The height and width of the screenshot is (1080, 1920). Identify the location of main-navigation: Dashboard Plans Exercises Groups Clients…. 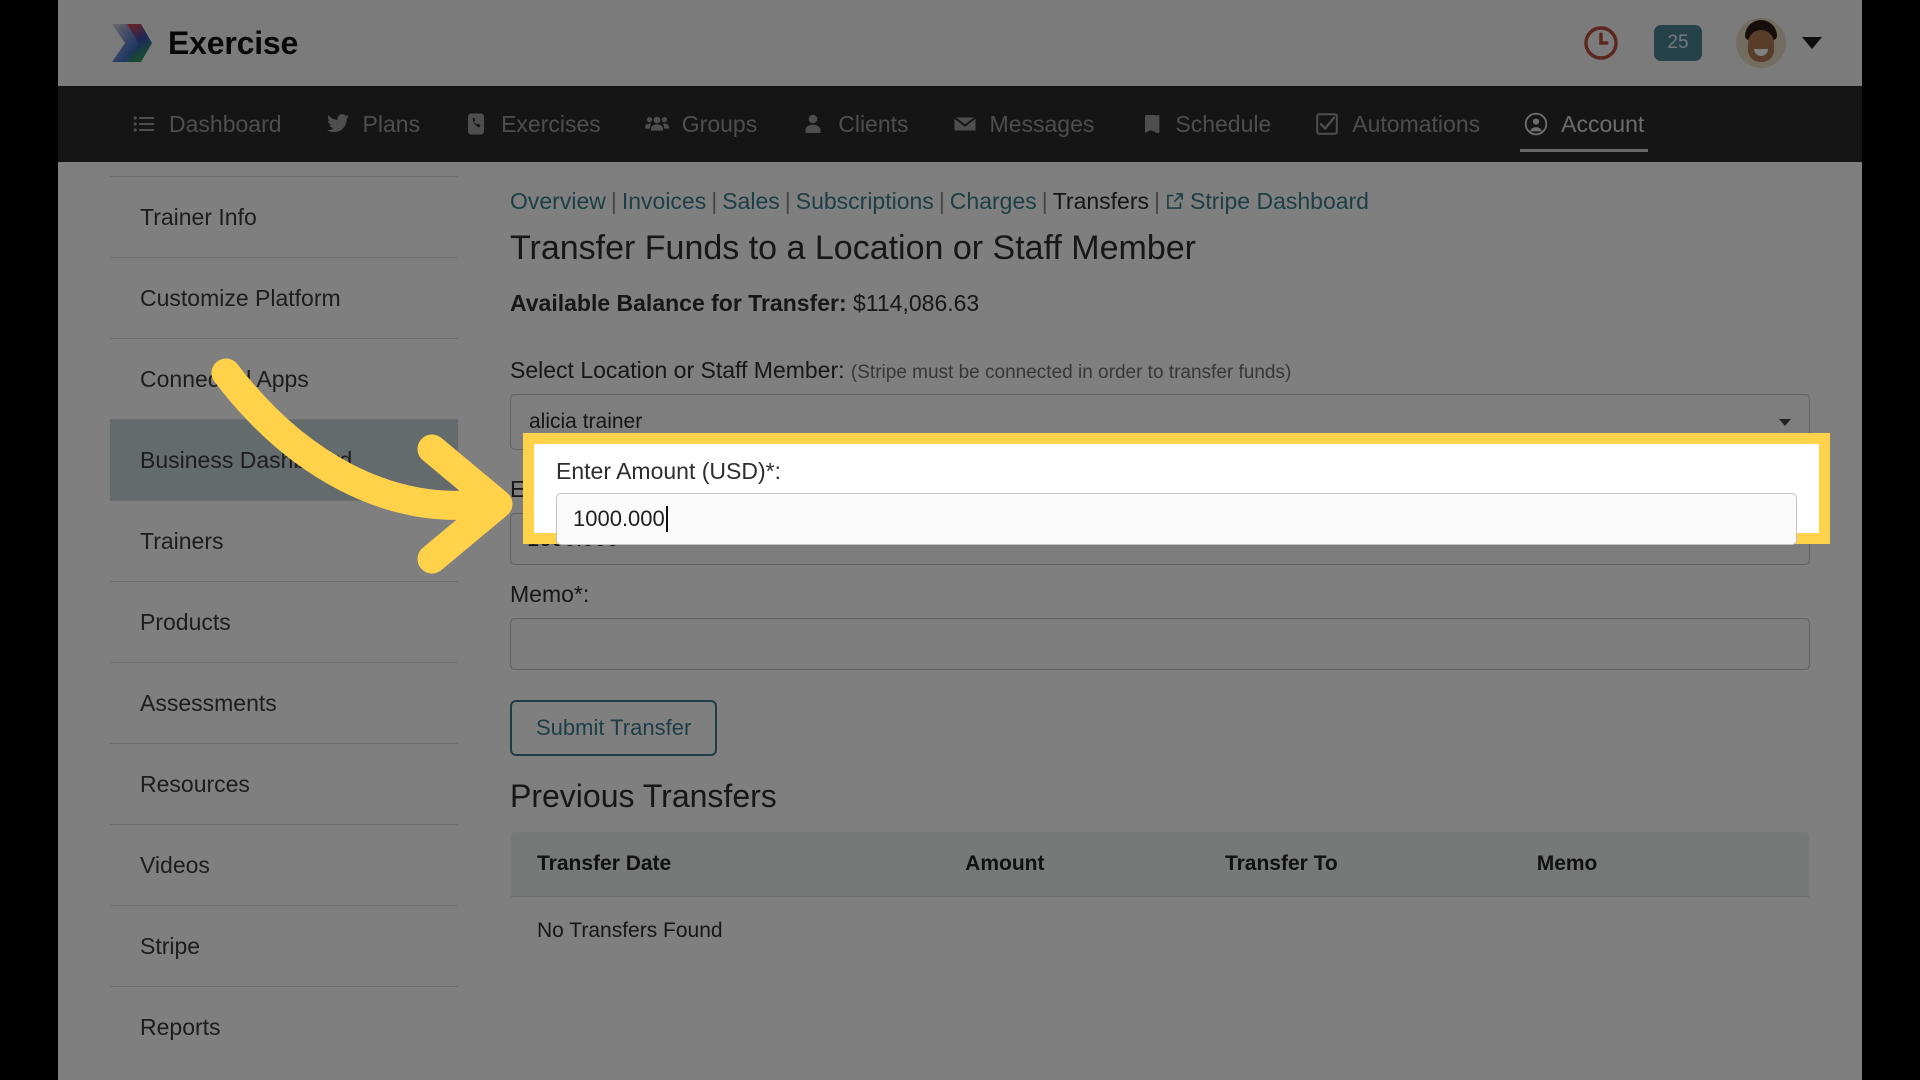
(960, 124).